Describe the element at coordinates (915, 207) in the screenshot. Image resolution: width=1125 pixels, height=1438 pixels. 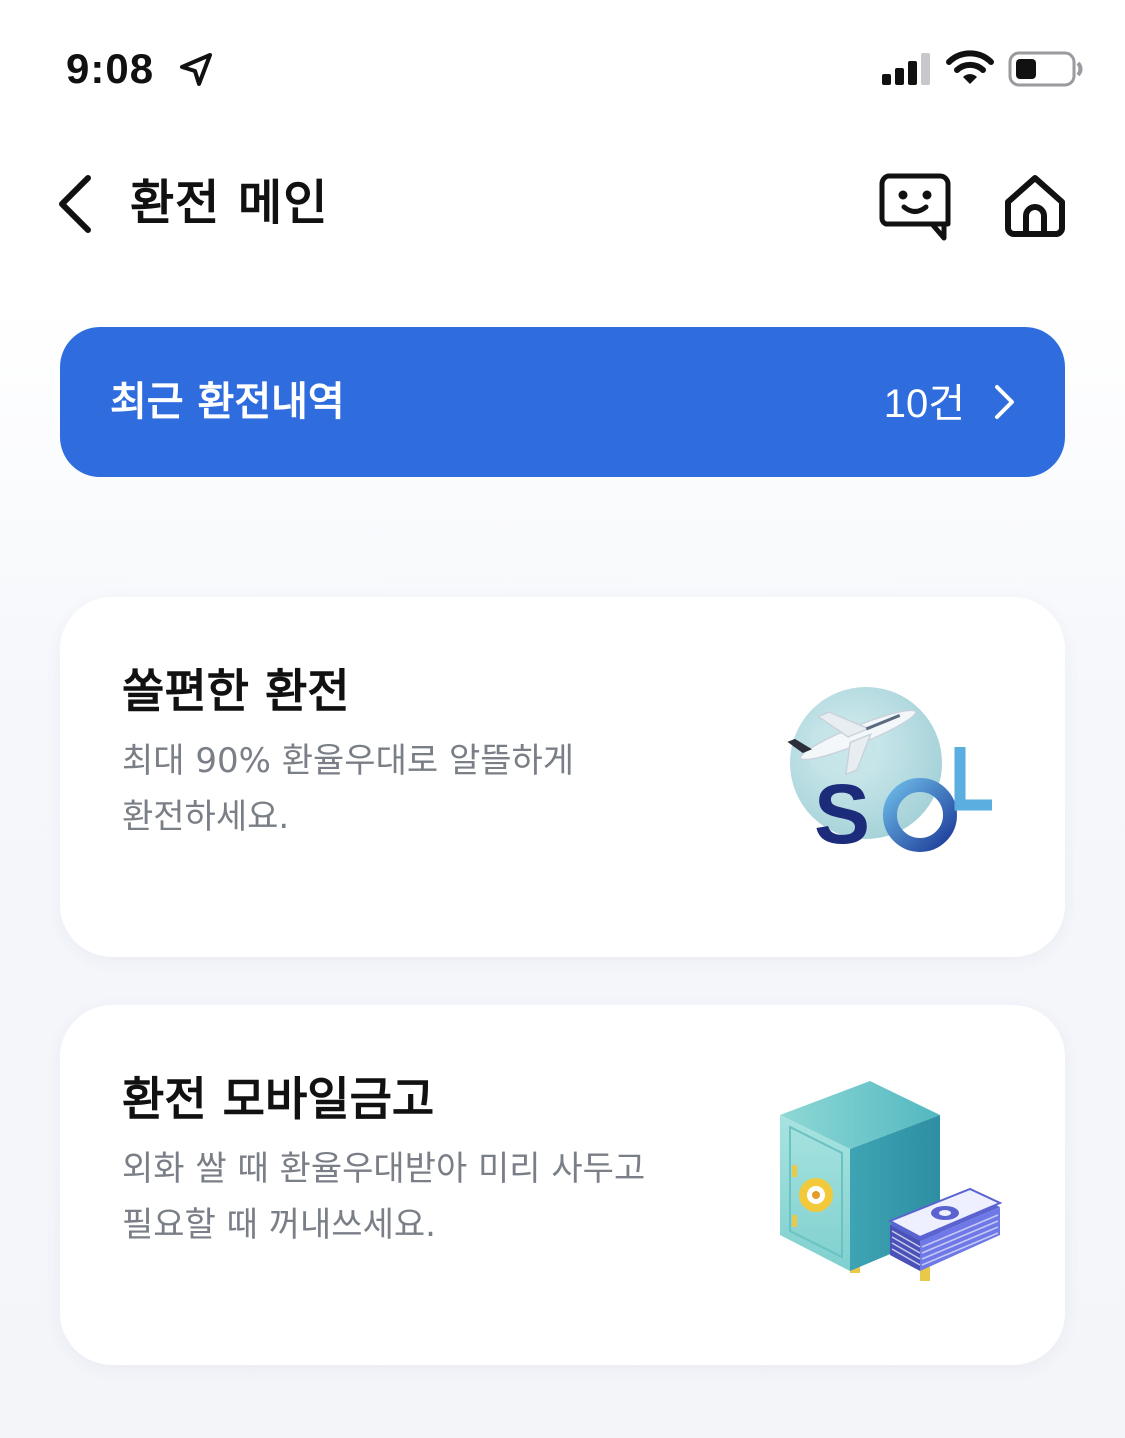
I see `chatbot-face-icon` at that location.